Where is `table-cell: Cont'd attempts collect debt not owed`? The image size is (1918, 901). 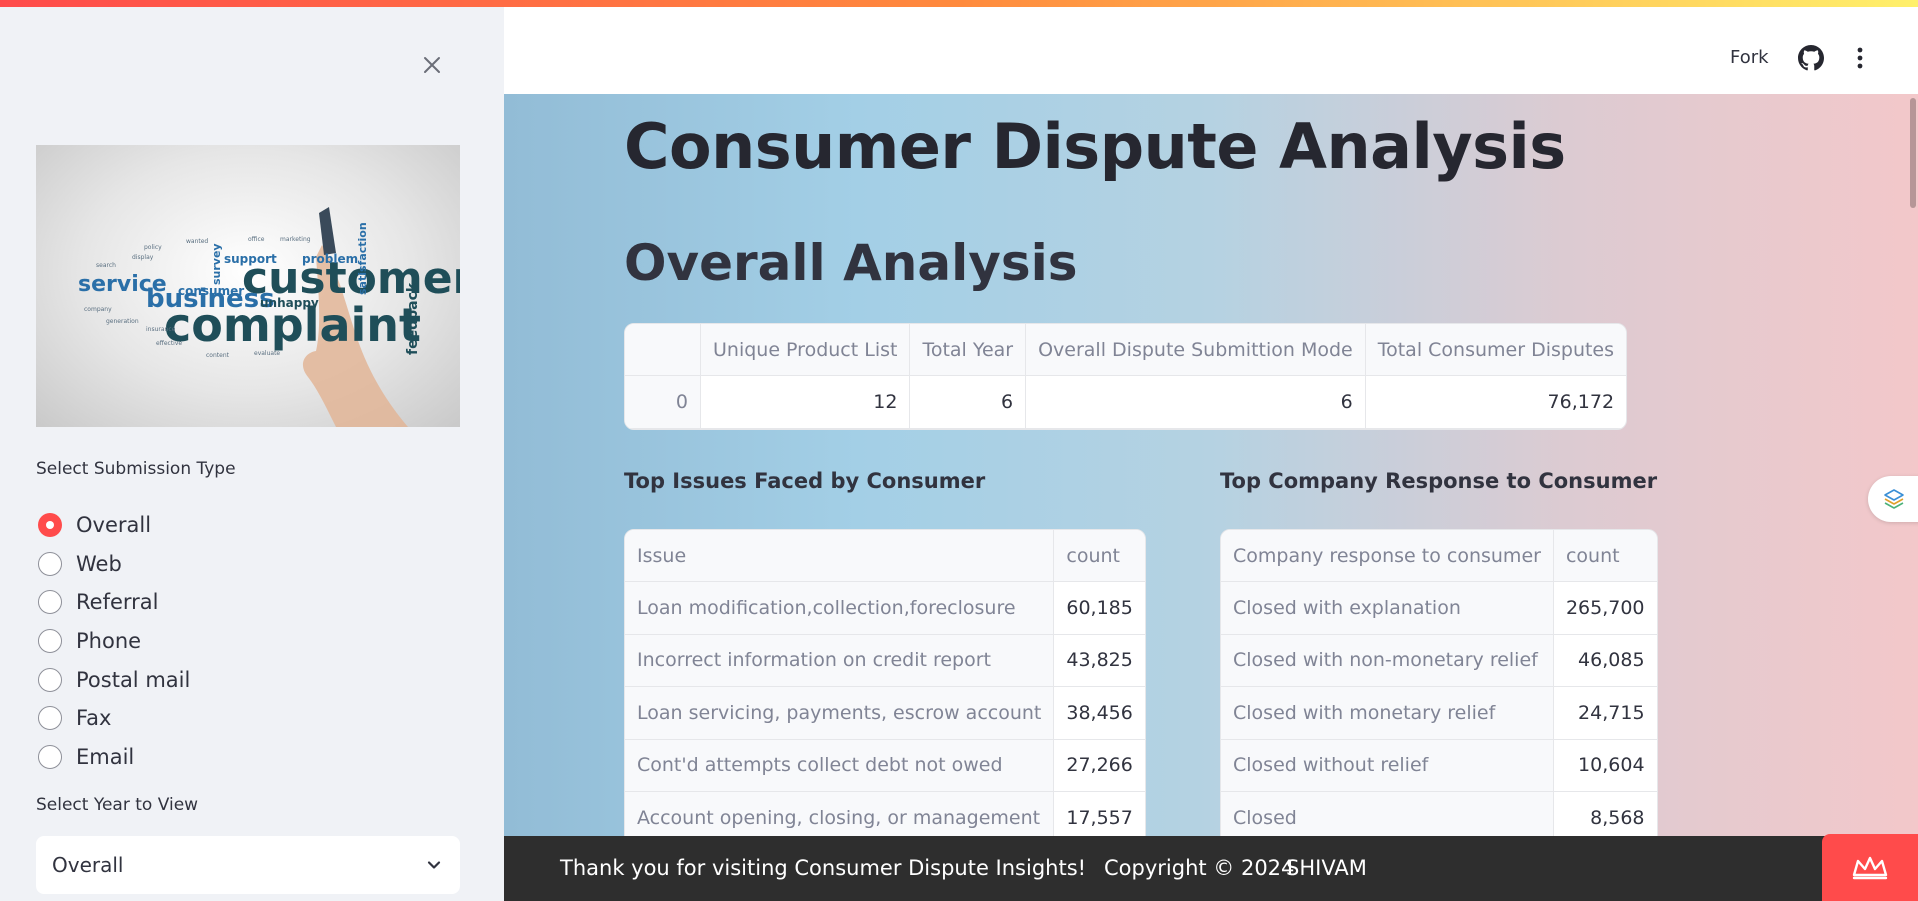
table-cell: Cont'd attempts collect debt not owed is located at coordinates (840, 765).